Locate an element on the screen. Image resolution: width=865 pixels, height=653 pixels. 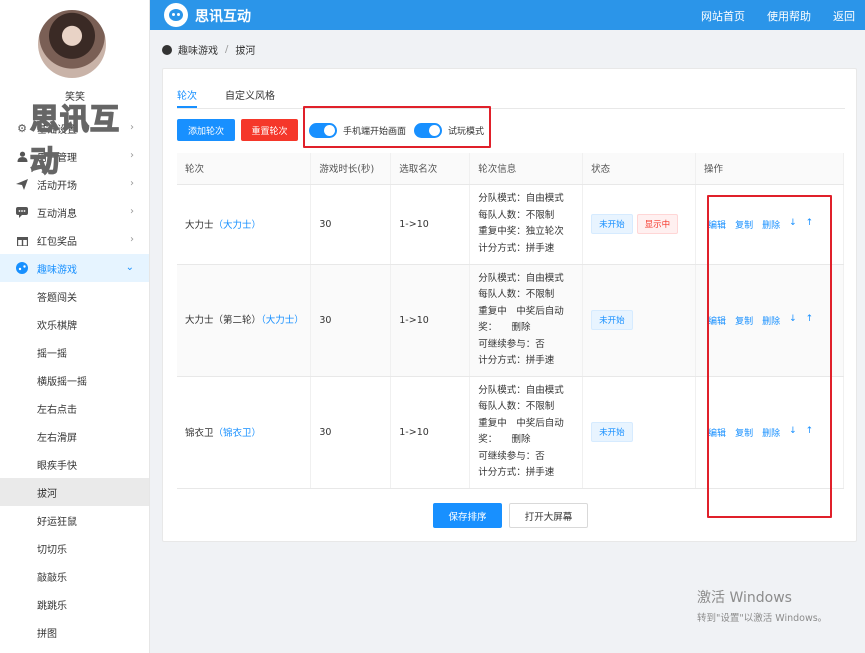
toggle-label: 手机端开始画面 is located at coordinates (375, 132).